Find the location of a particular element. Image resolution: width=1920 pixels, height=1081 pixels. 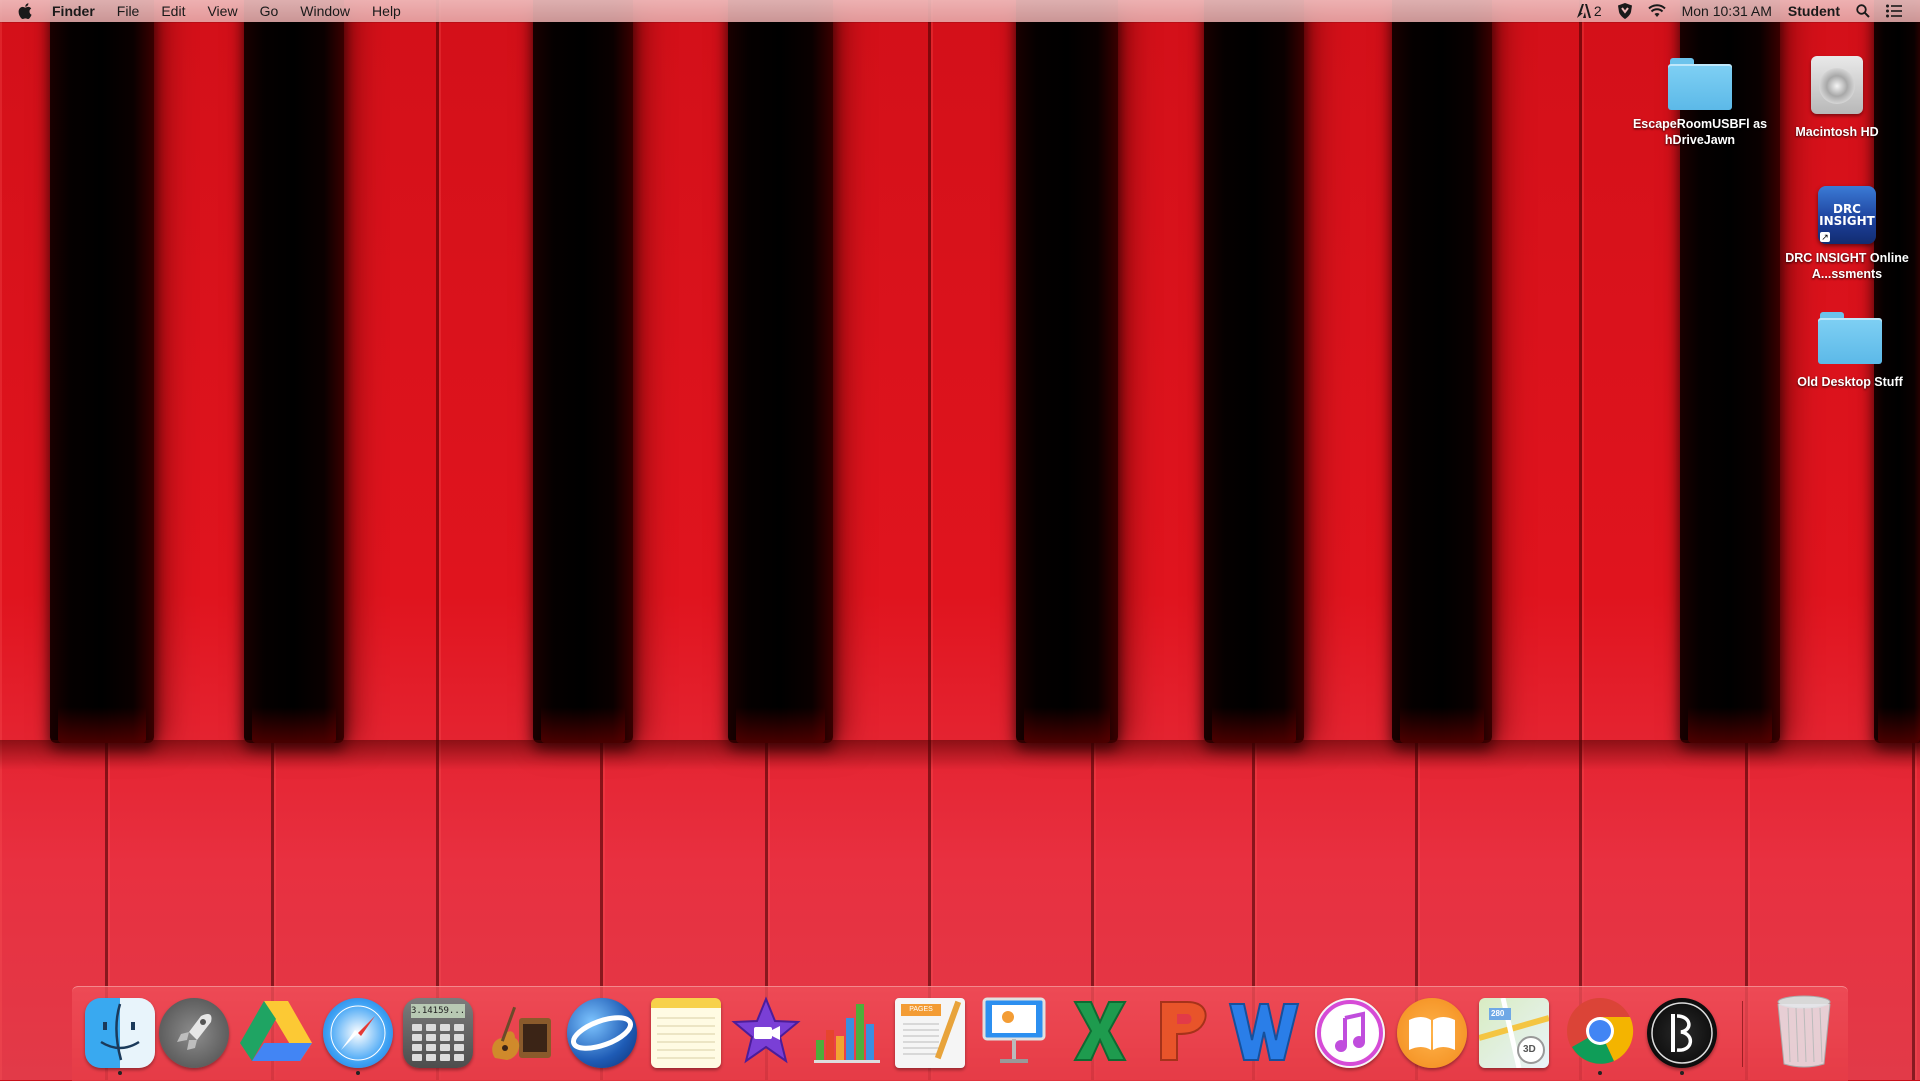

launchpad-icon is located at coordinates (194, 1033).